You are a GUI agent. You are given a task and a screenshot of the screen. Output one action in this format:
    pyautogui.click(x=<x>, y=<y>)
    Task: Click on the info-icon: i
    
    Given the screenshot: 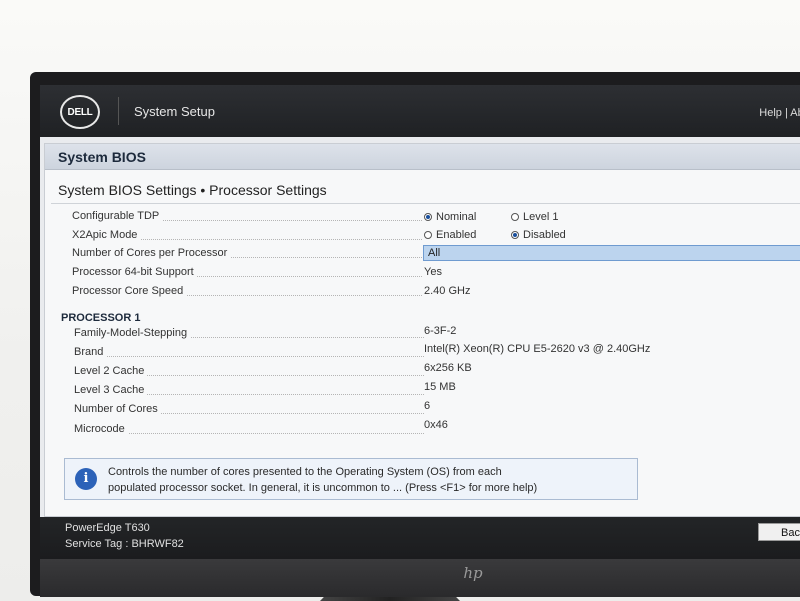 What is the action you would take?
    pyautogui.click(x=86, y=479)
    